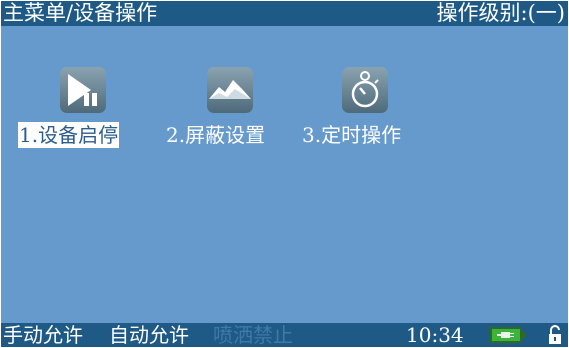  What do you see at coordinates (80, 13) in the screenshot?
I see `breadcrumb: 主菜单/设备操作` at bounding box center [80, 13].